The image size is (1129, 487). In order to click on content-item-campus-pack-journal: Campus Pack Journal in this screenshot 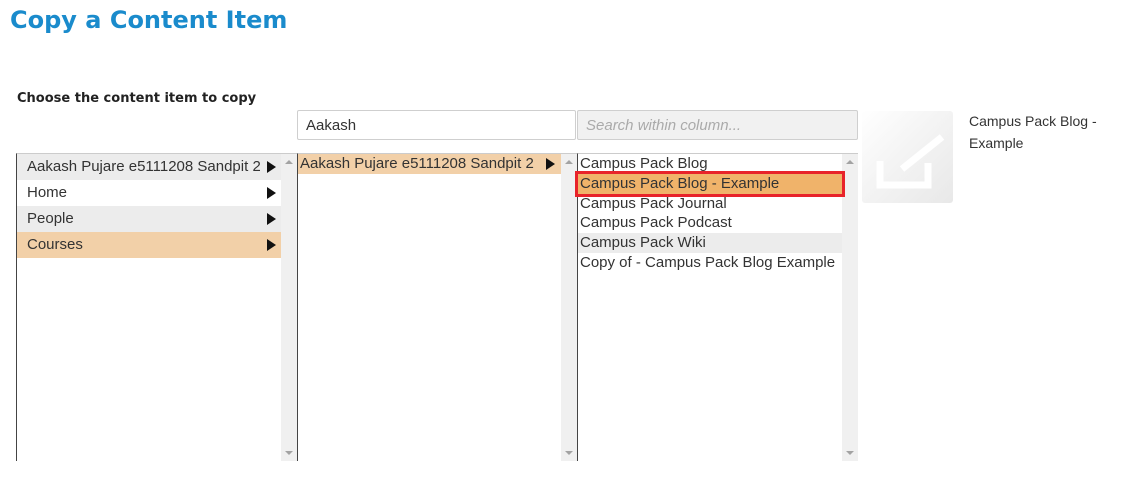, I will do `click(710, 204)`.